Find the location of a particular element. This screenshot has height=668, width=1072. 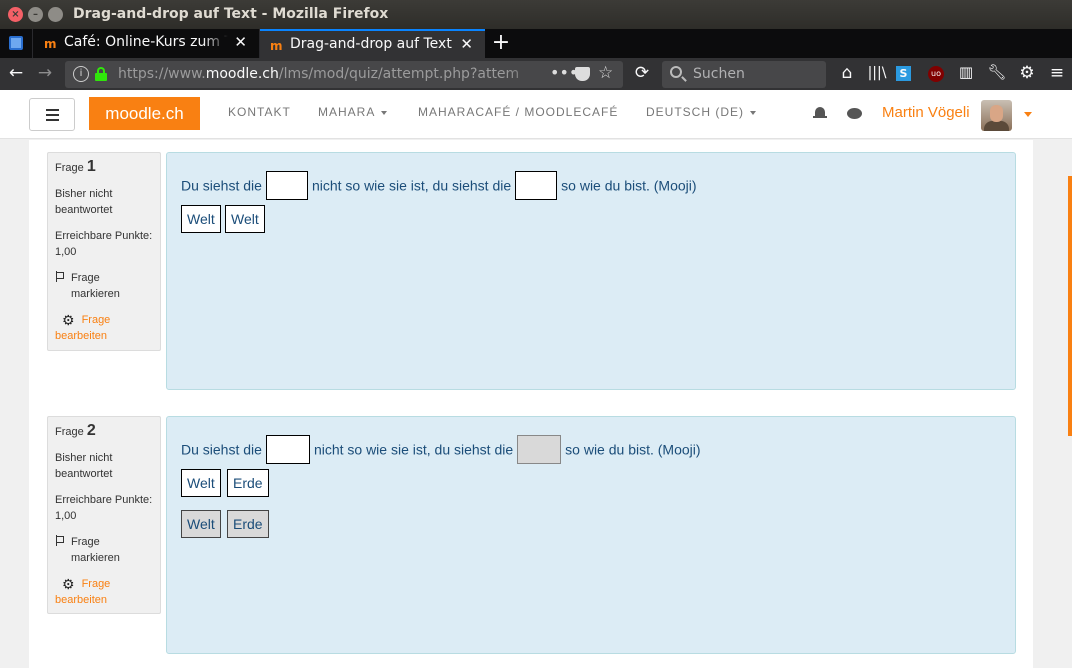

nav-label: MAHARACAFÉ / MOODLECAFÉ is located at coordinates (518, 112).